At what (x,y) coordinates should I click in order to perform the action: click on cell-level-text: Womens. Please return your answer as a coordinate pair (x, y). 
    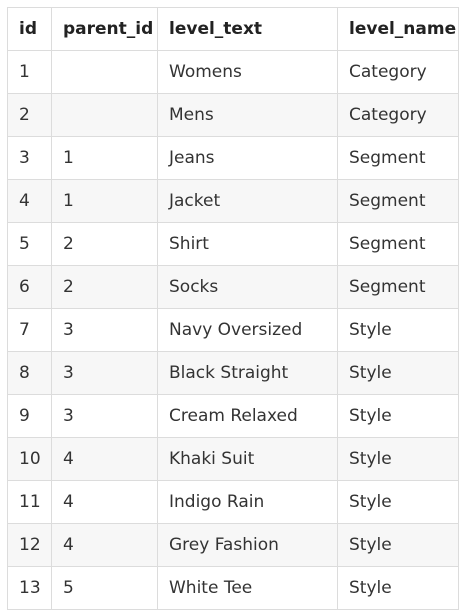
    Looking at the image, I should click on (247, 72).